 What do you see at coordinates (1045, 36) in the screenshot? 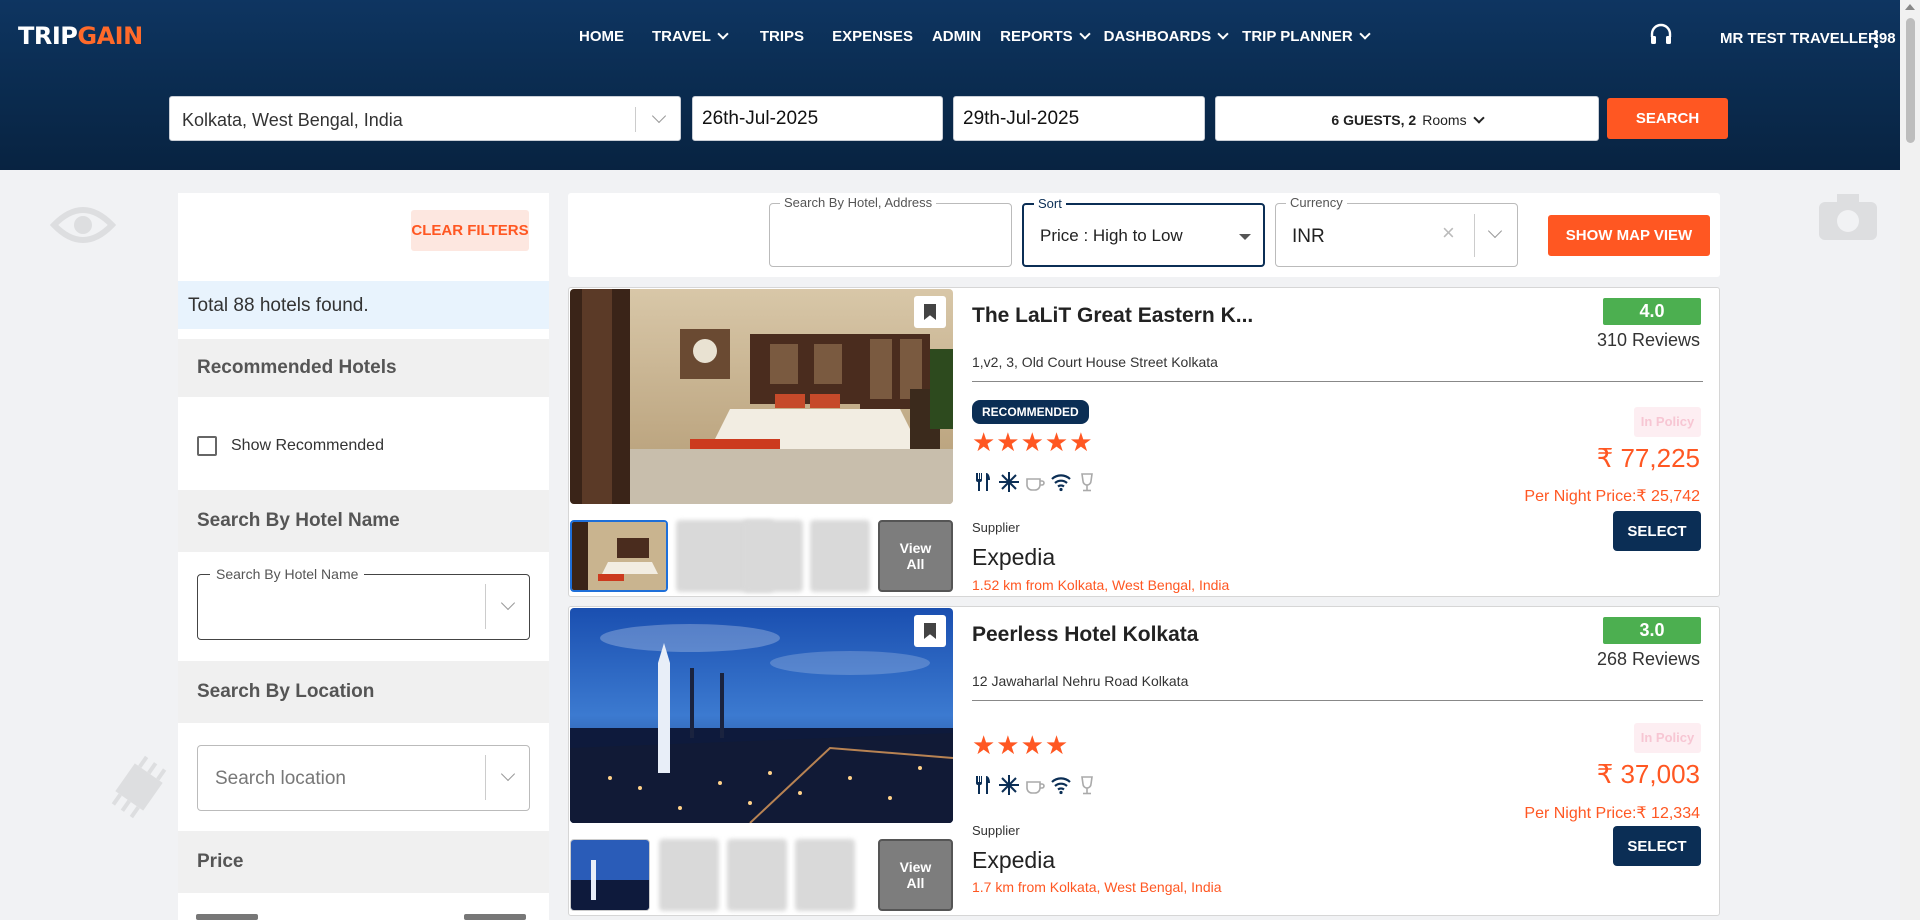
I see `nav-reports: REPORTS` at bounding box center [1045, 36].